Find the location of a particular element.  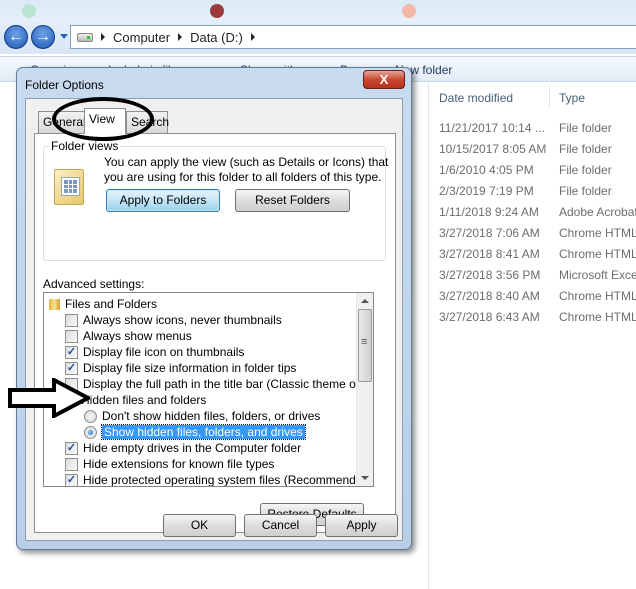

scroll-down-icon is located at coordinates (365, 478).